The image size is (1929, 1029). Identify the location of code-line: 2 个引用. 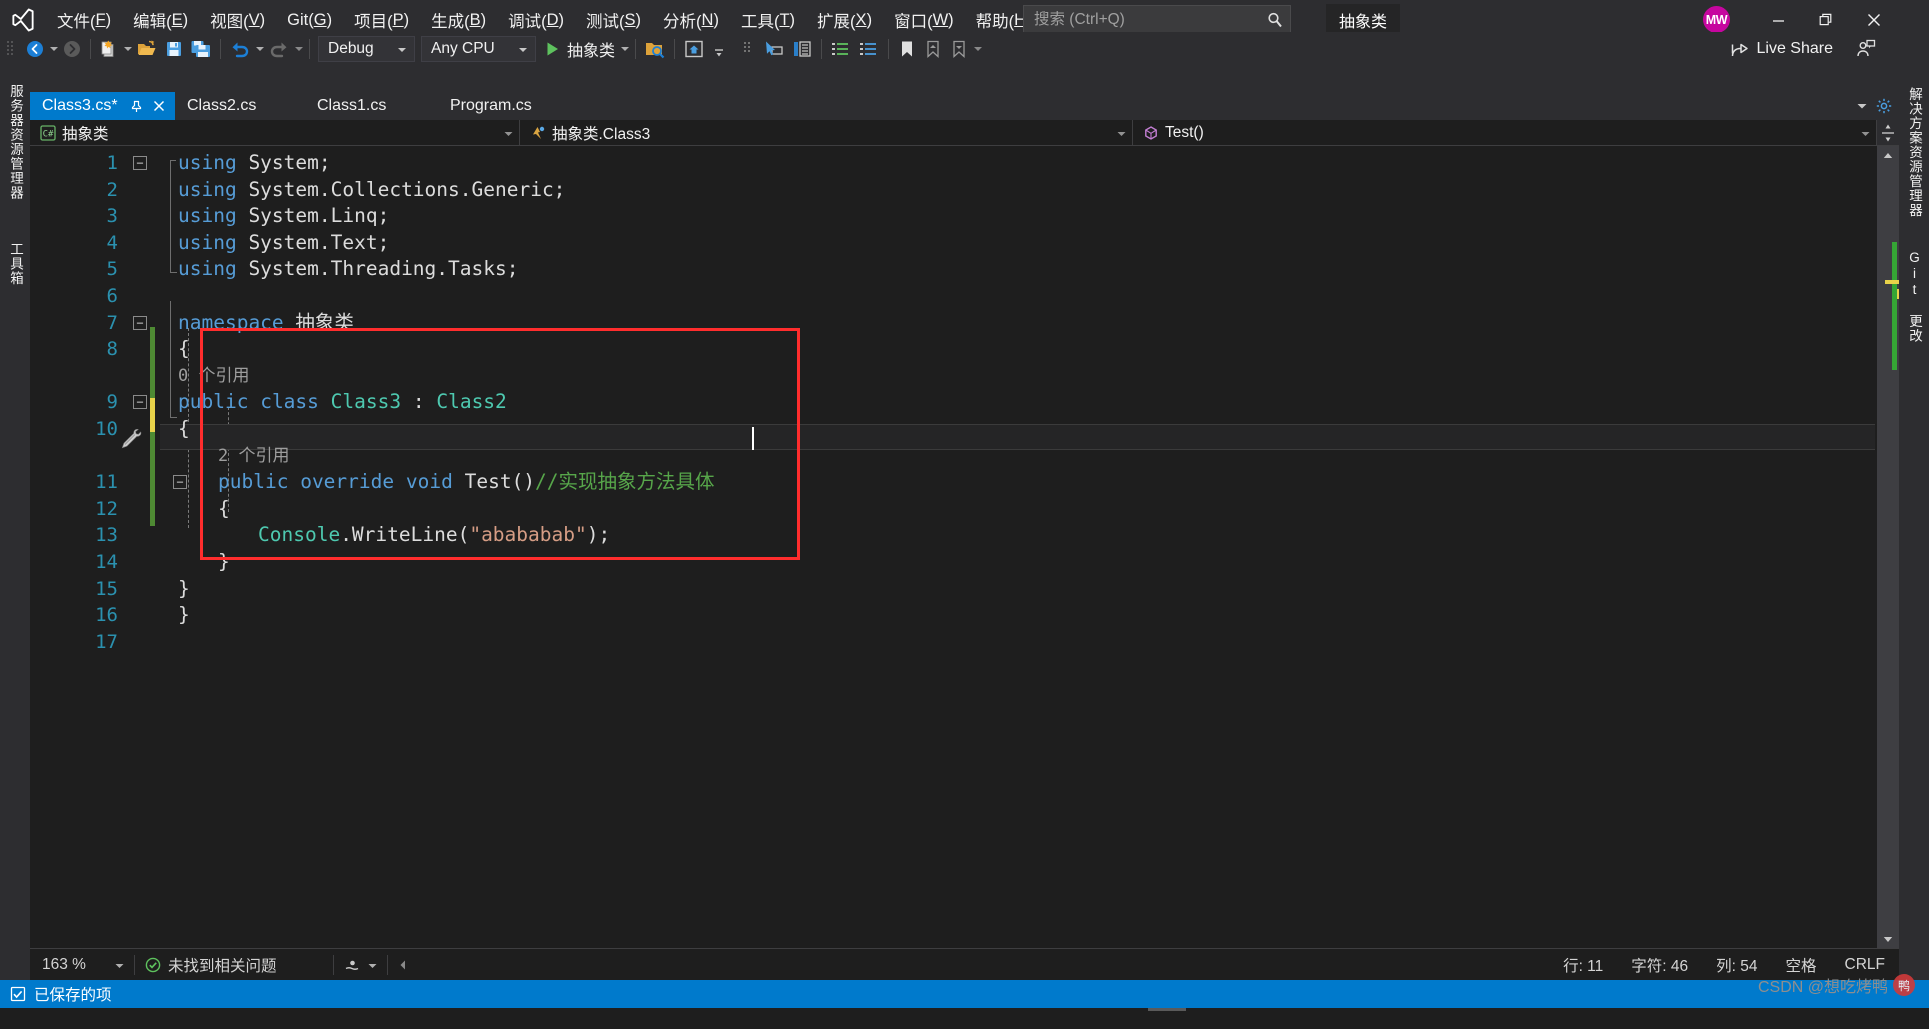
(953, 456).